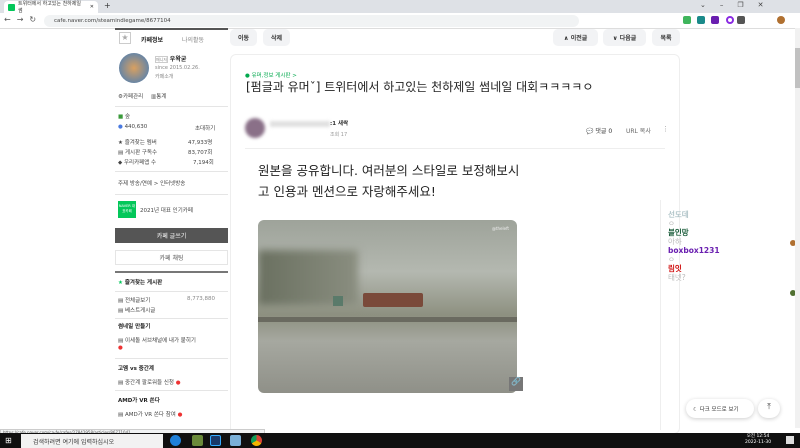 The height and width of the screenshot is (448, 800). What do you see at coordinates (171, 257) in the screenshot?
I see `cafe-chat-button: 카페 채팅` at bounding box center [171, 257].